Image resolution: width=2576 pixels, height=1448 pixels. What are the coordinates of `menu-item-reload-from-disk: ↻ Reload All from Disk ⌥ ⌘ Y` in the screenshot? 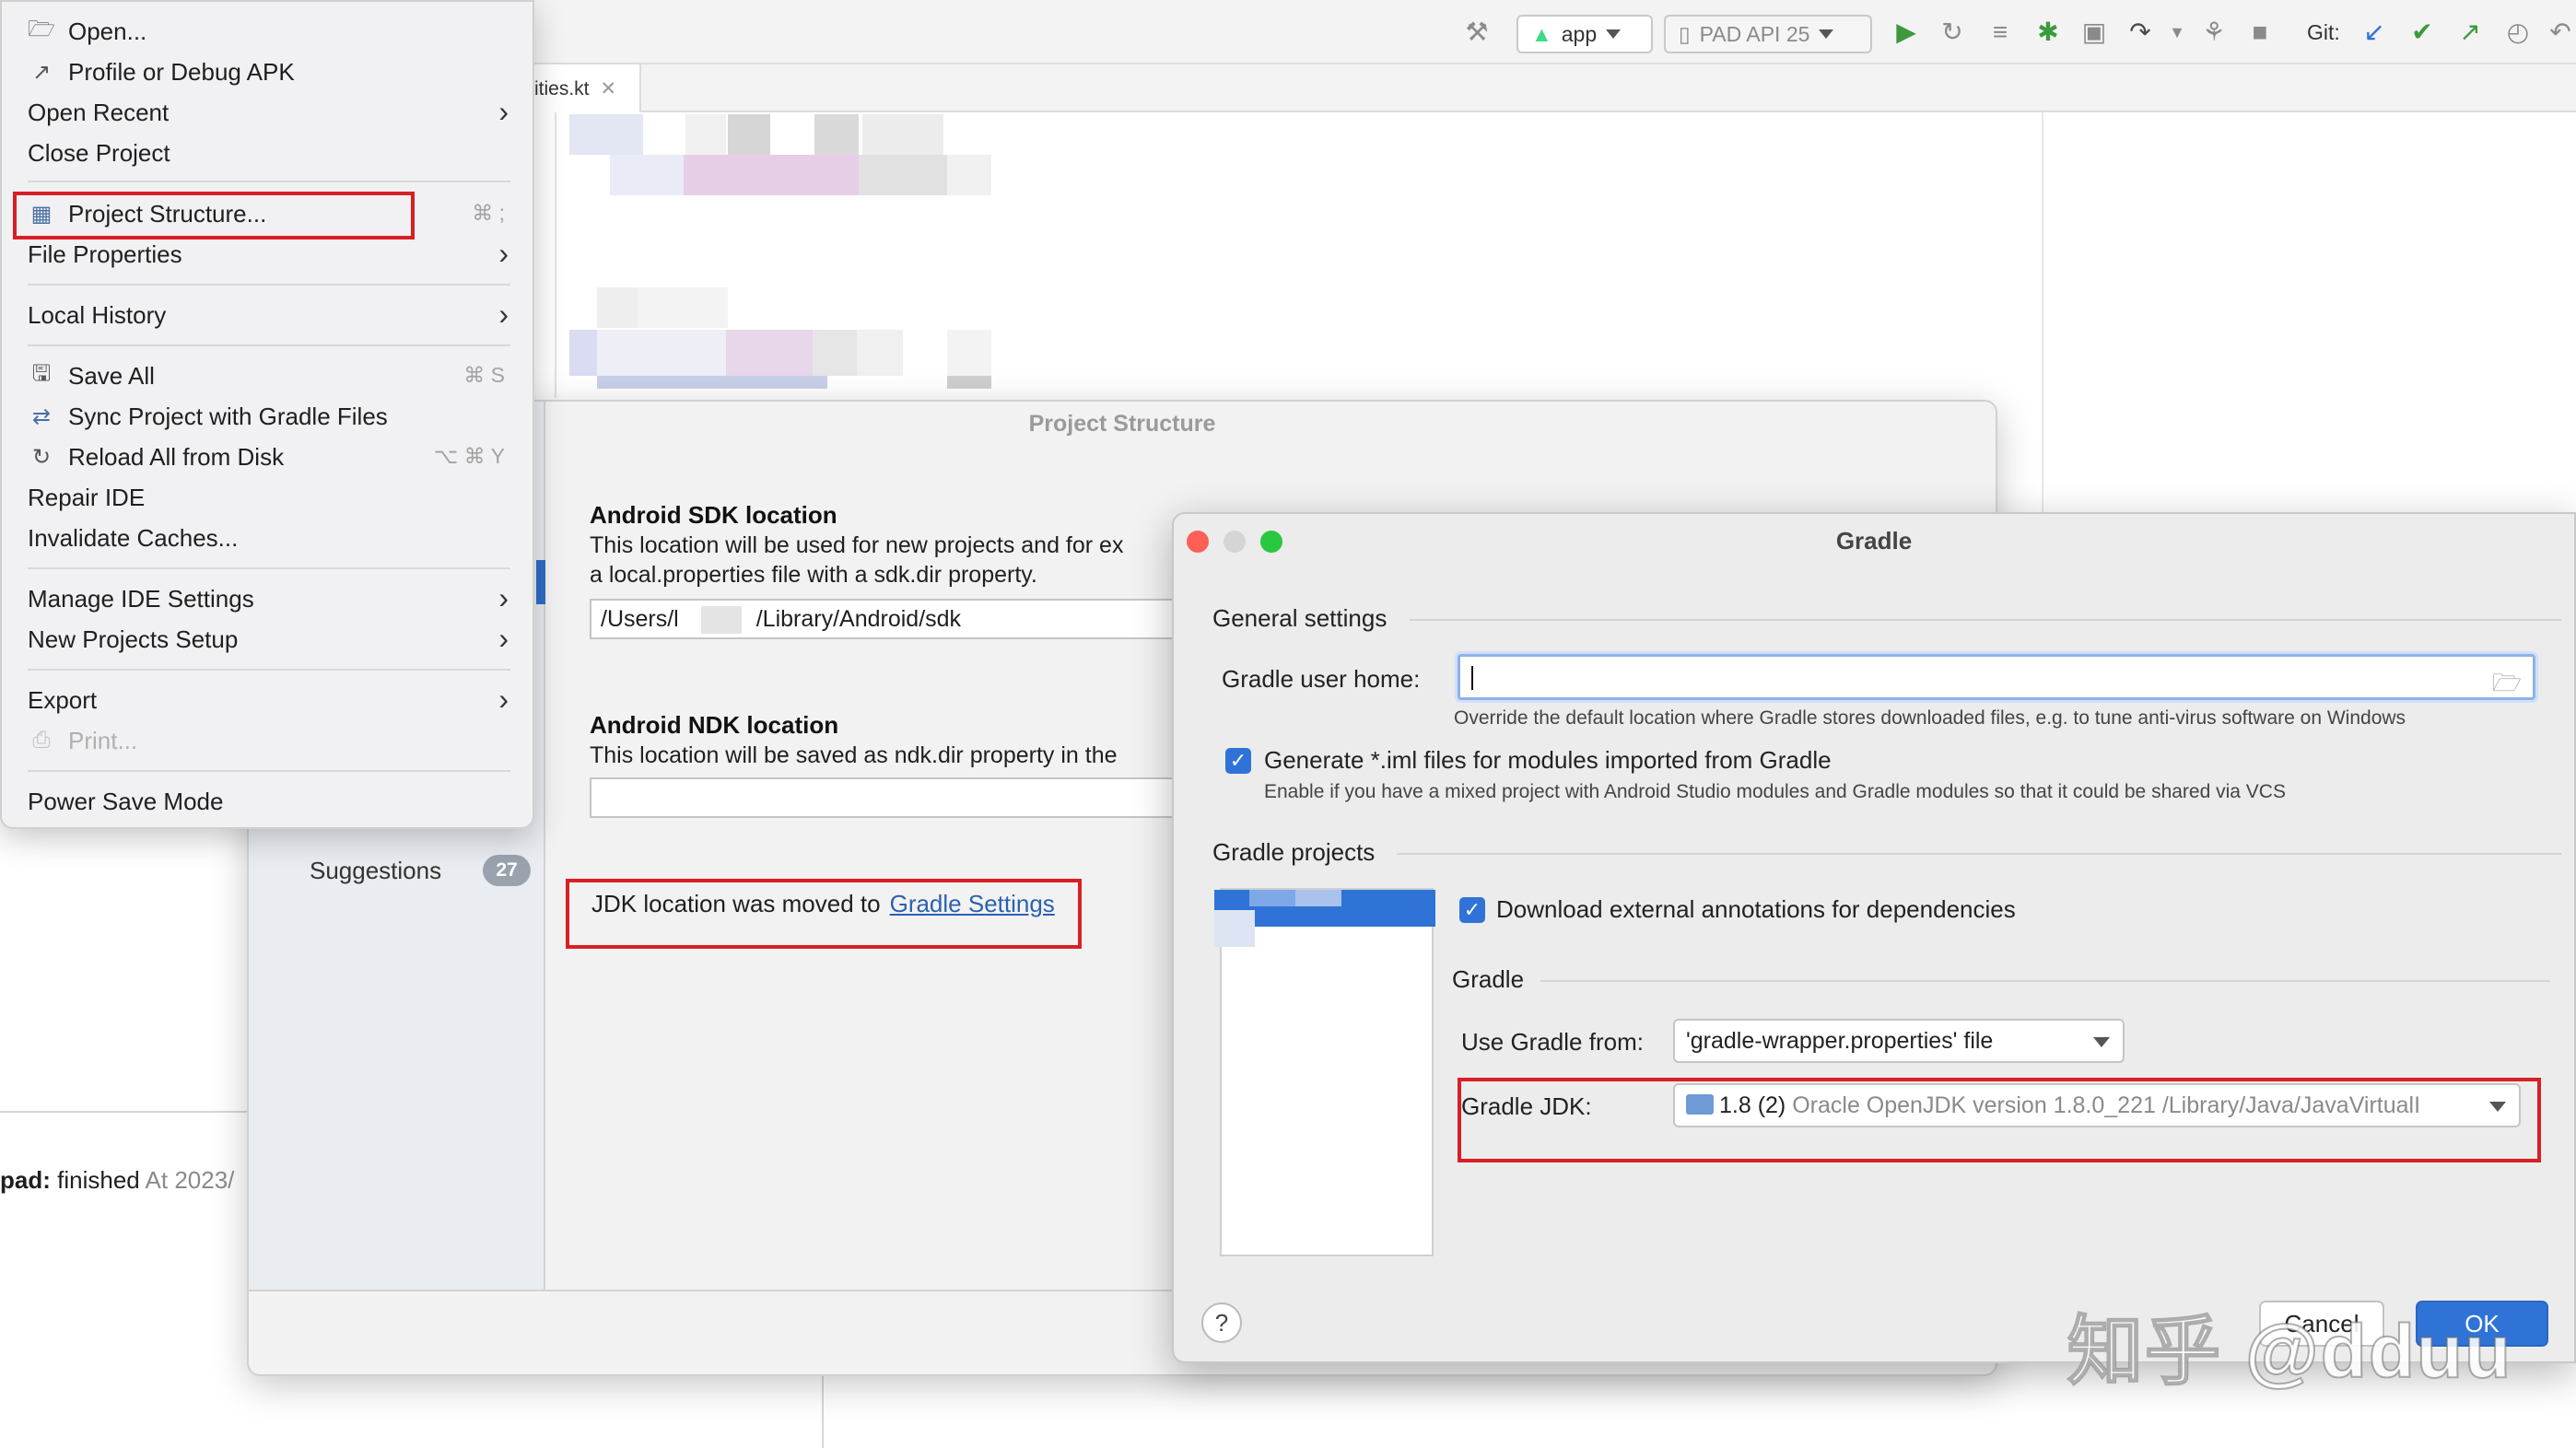 It's located at (269, 457).